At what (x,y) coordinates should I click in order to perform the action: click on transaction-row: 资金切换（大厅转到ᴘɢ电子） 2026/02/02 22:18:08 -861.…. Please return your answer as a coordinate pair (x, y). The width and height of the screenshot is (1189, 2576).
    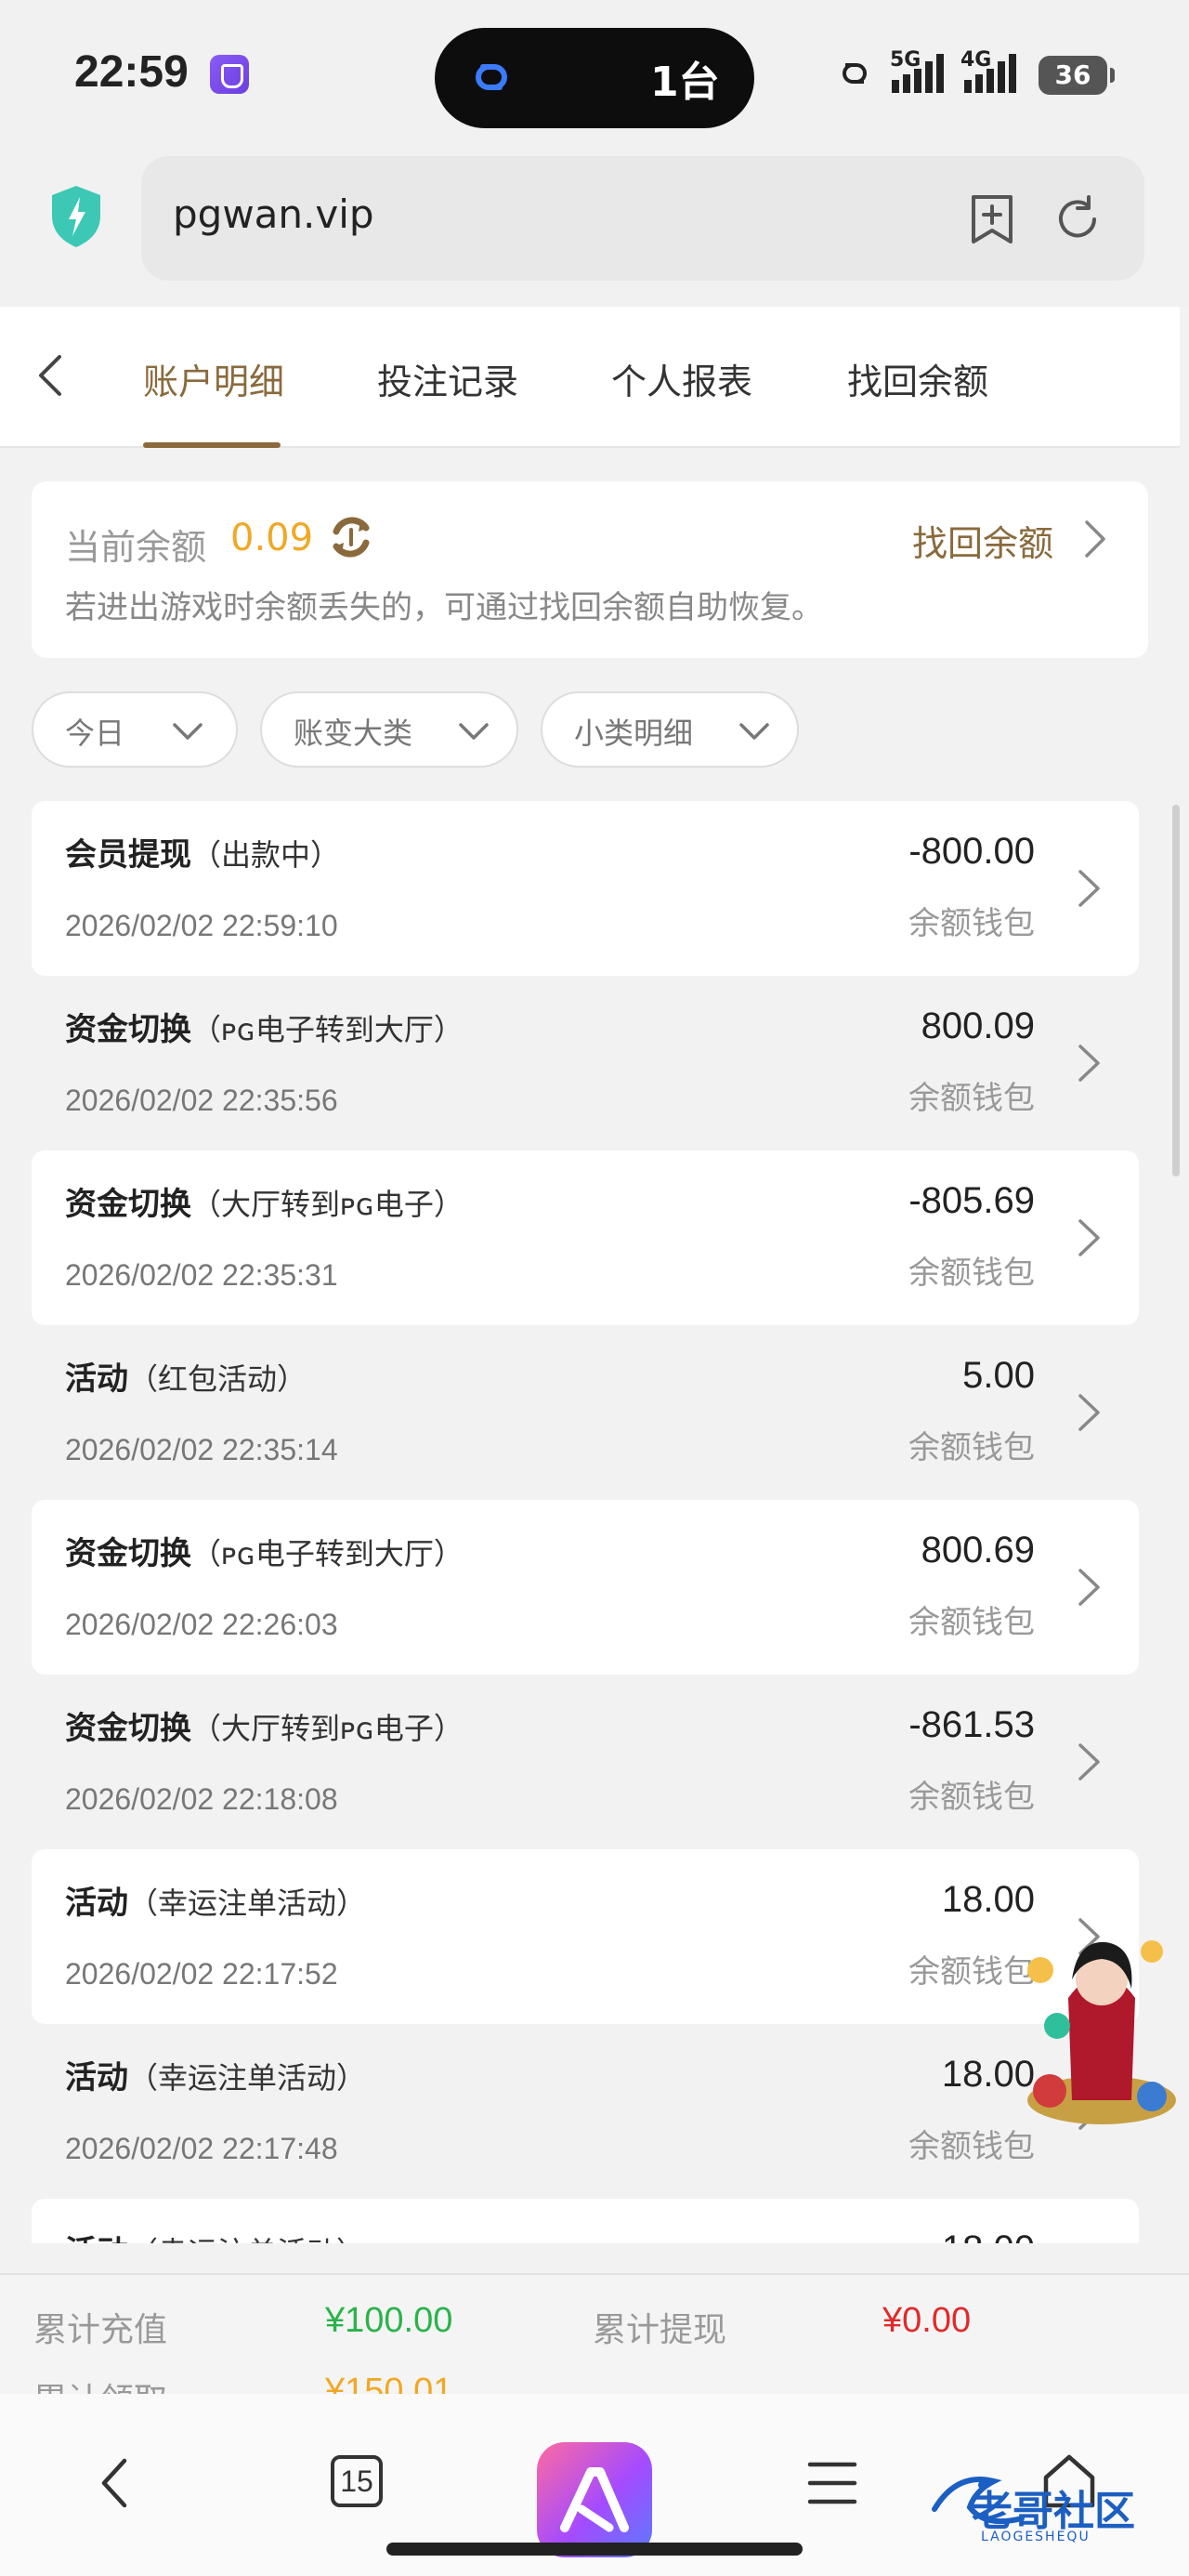
    Looking at the image, I should click on (586, 1762).